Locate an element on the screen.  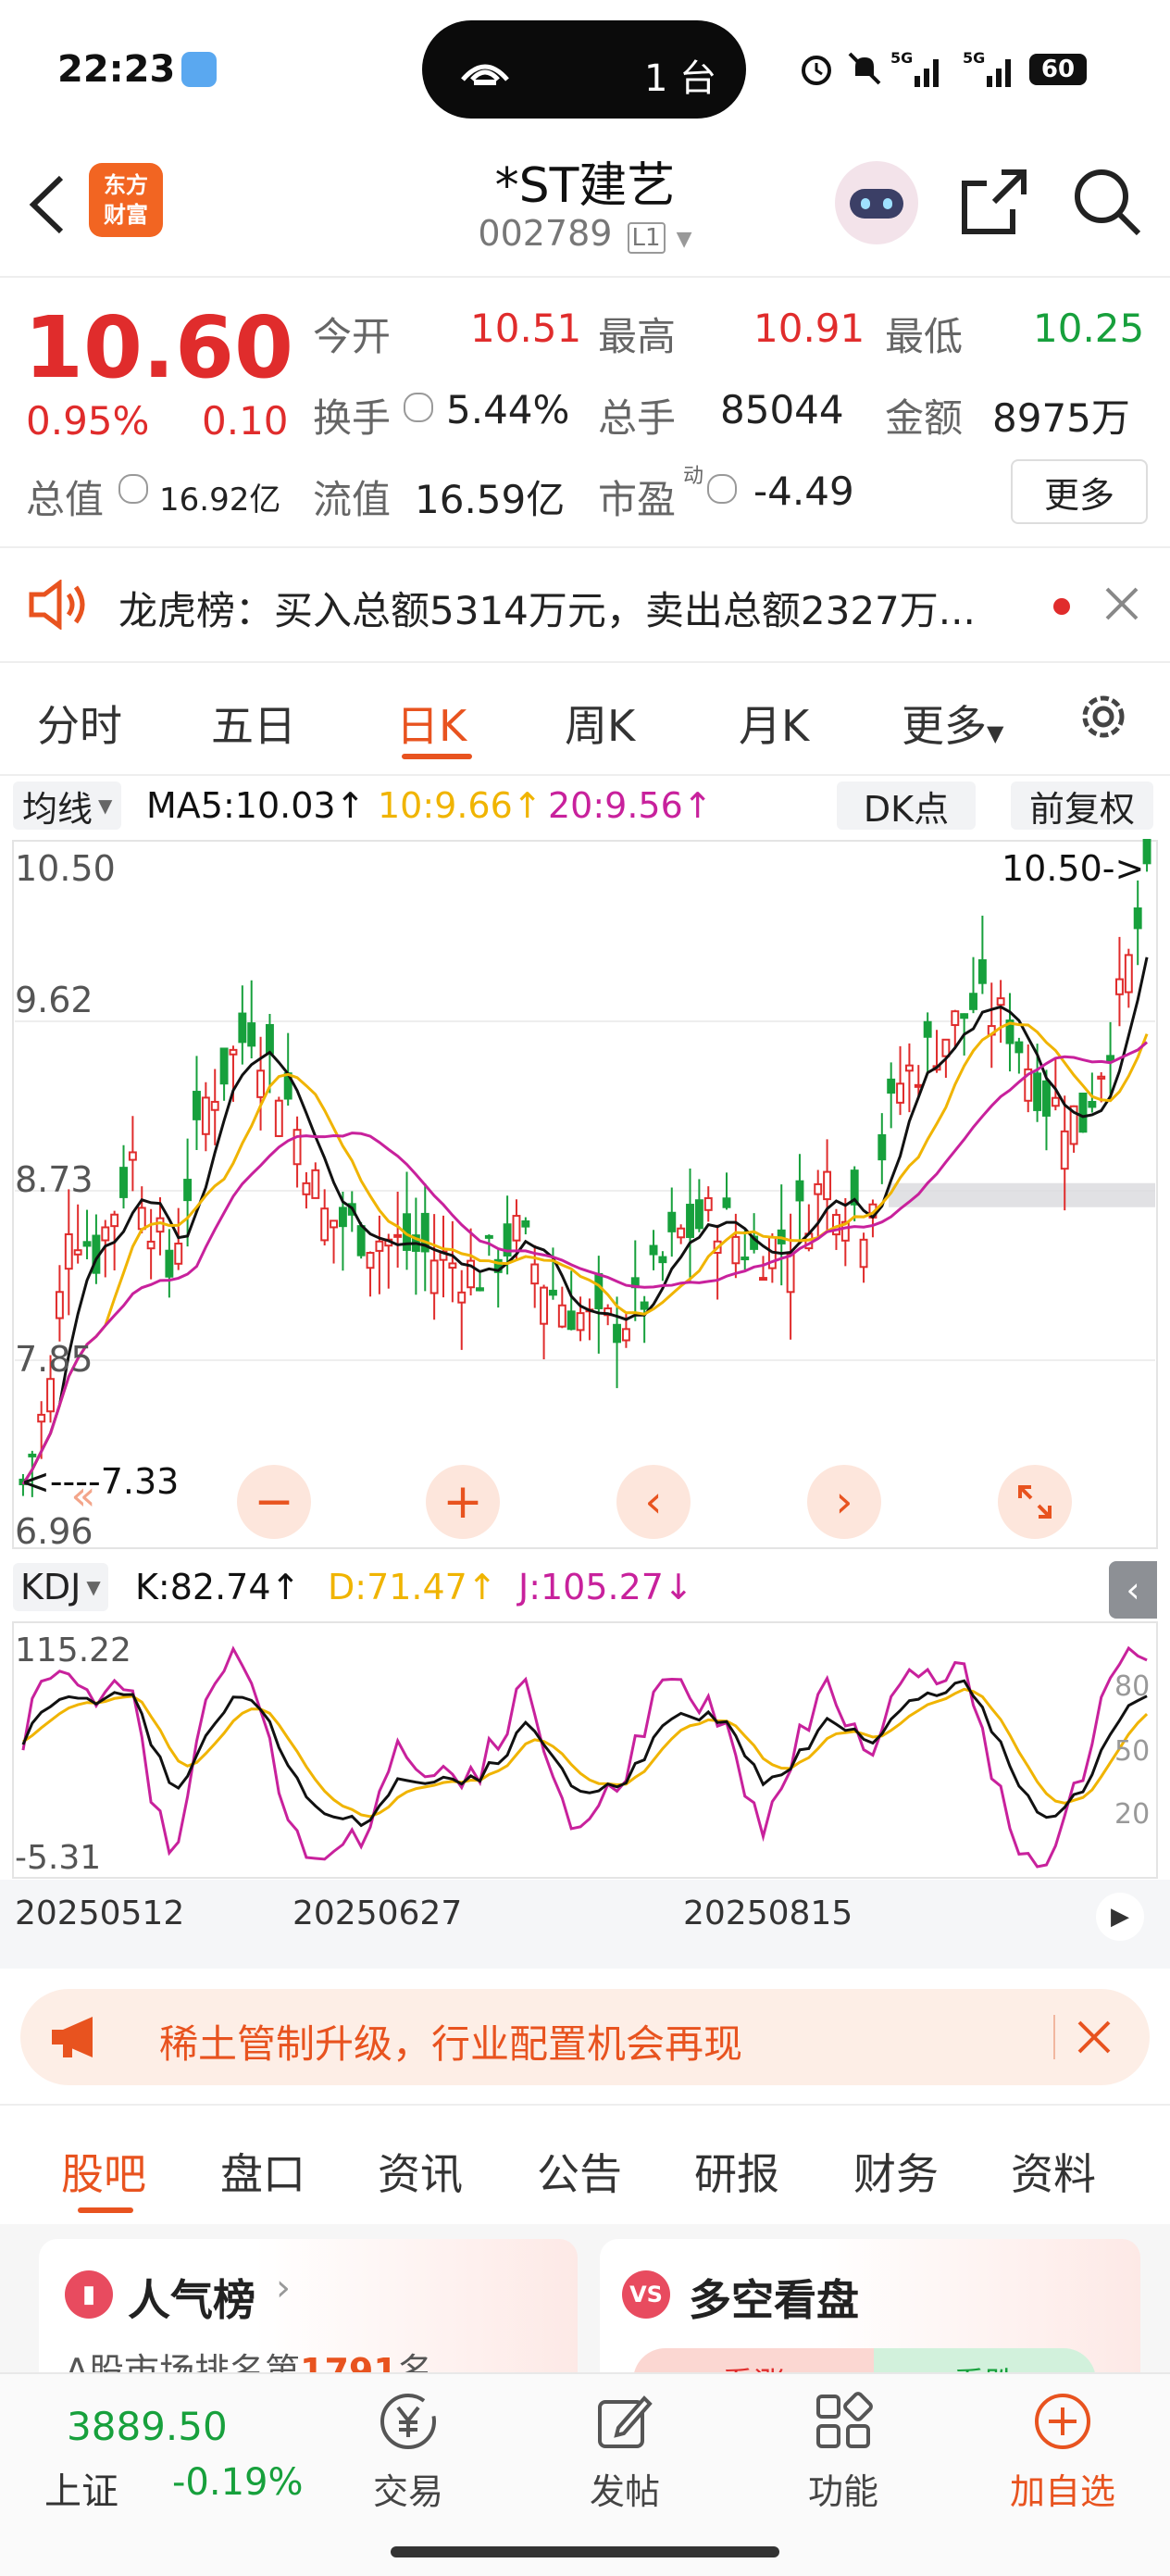
gear-icon is located at coordinates (1103, 716).